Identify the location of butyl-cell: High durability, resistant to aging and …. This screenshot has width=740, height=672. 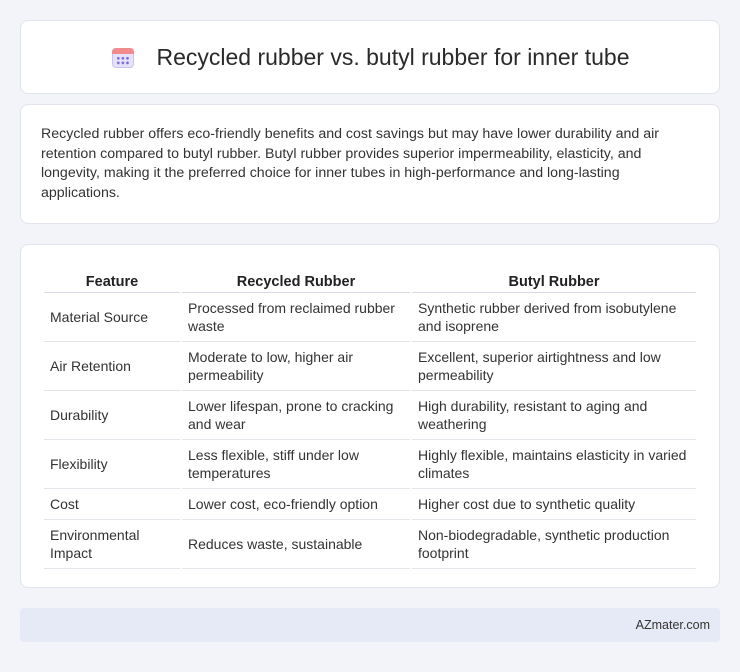
(554, 415).